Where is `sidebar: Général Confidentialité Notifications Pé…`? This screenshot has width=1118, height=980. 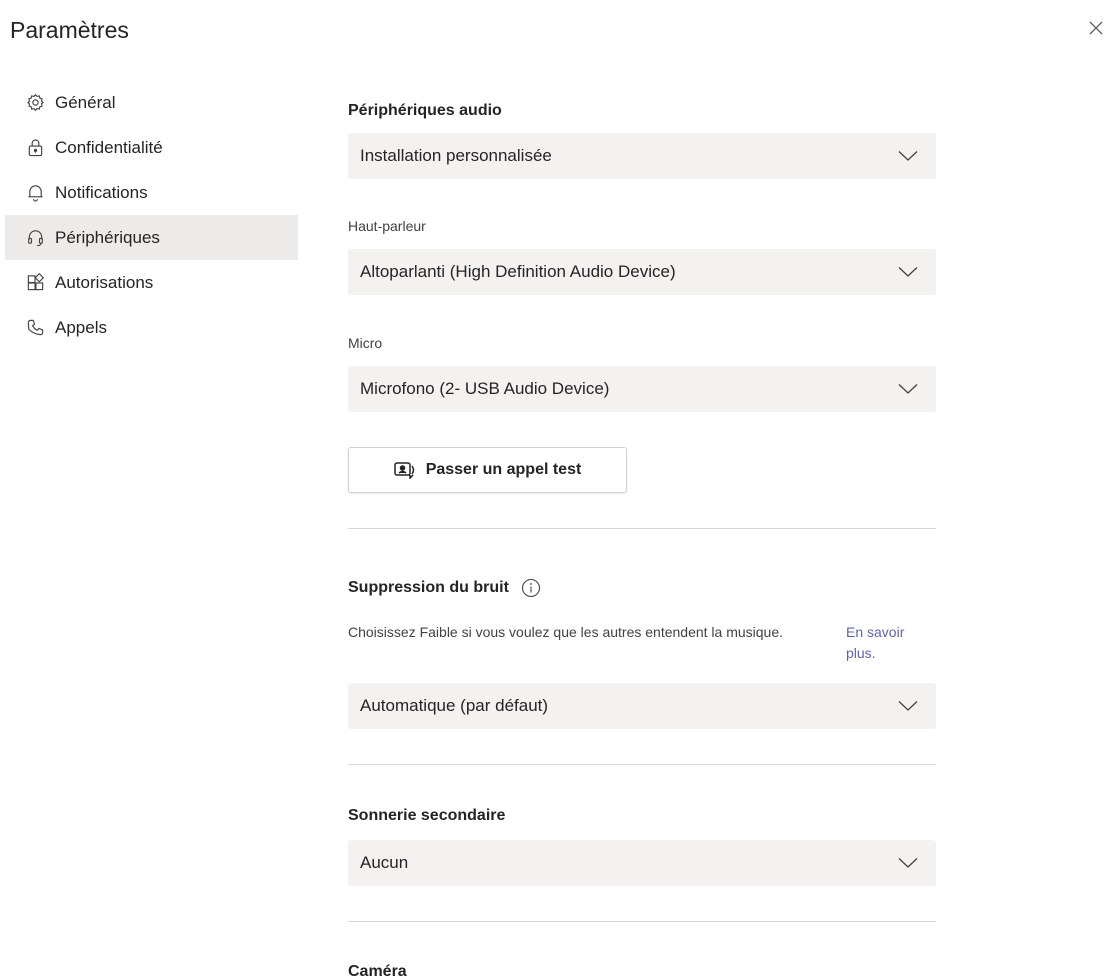 sidebar: Général Confidentialité Notifications Pé… is located at coordinates (151, 215).